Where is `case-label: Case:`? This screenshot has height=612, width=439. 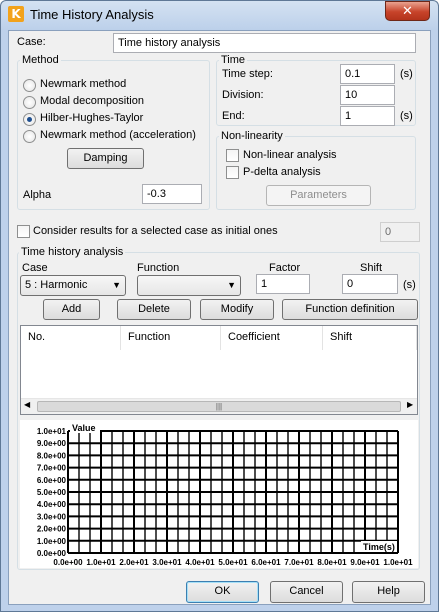 case-label: Case: is located at coordinates (31, 42).